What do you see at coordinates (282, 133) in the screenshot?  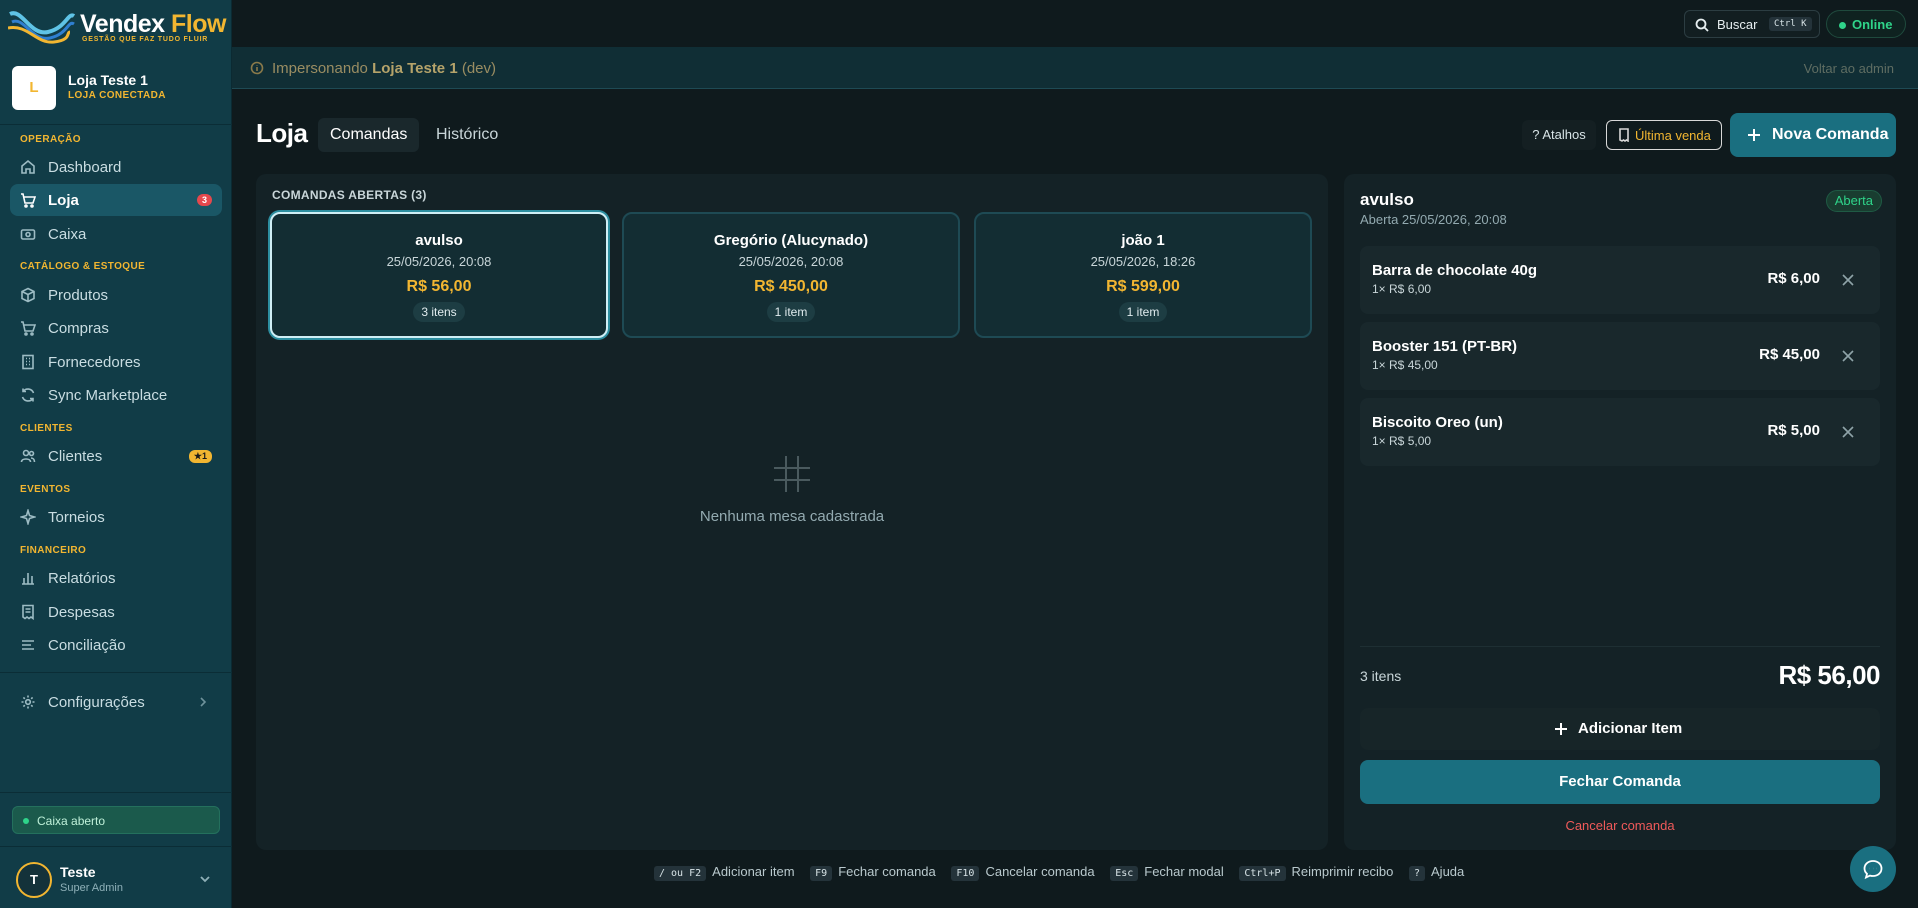 I see `page-title: Loja` at bounding box center [282, 133].